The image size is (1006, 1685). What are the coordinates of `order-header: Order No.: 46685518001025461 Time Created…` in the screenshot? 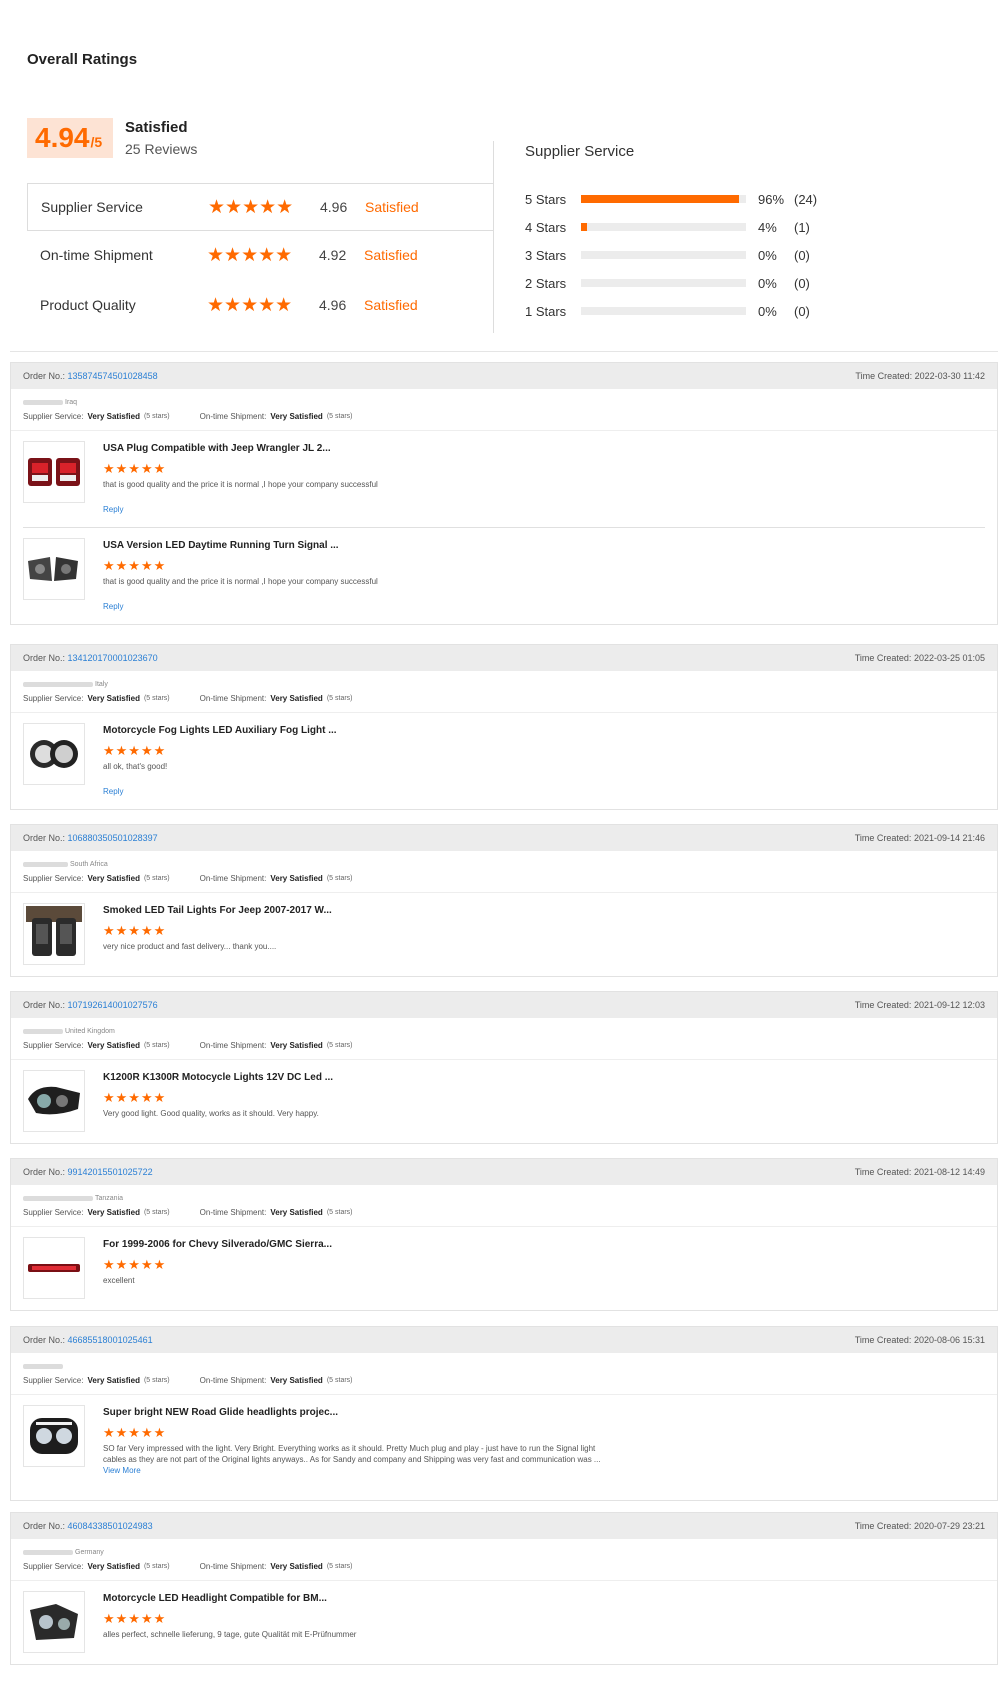 It's located at (504, 1340).